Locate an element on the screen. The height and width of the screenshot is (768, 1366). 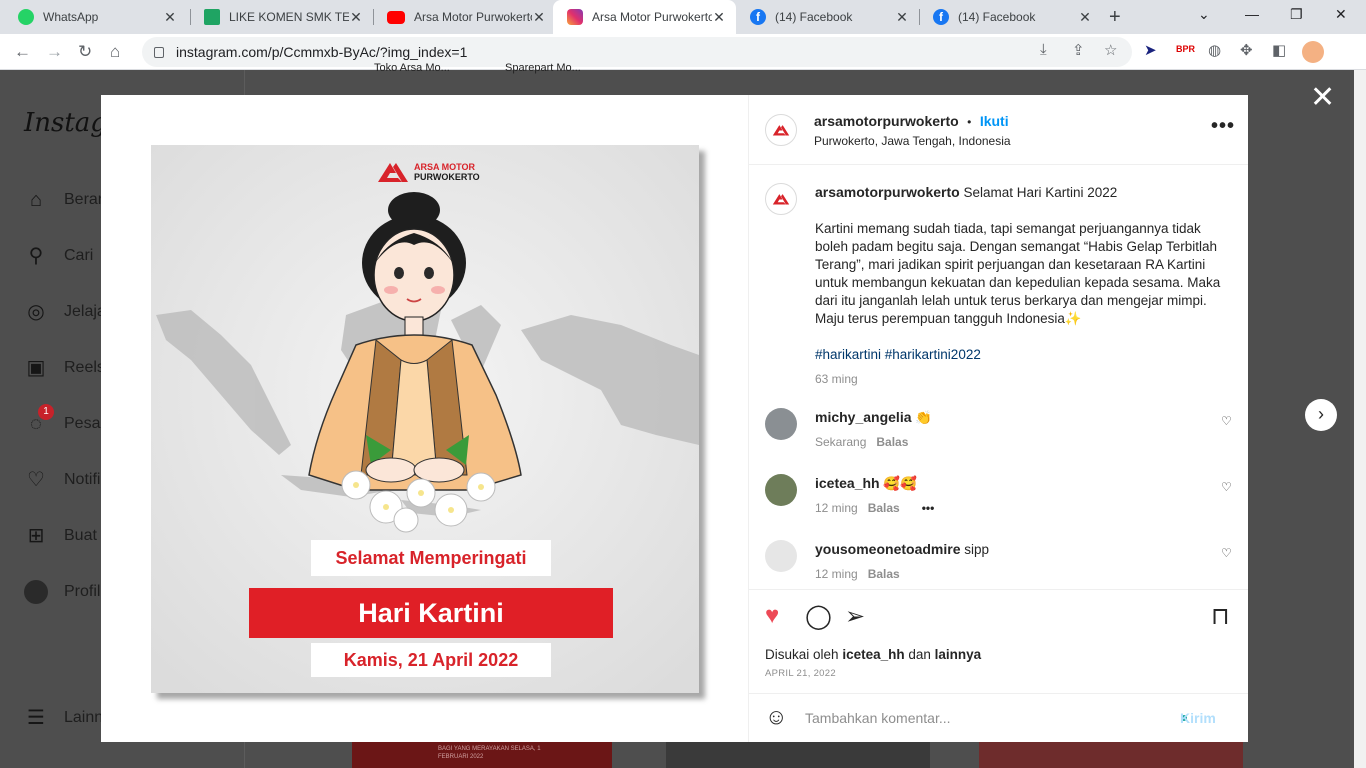
tab-whatsapp: WhatsApp ✕ is located at coordinates (95, 17).